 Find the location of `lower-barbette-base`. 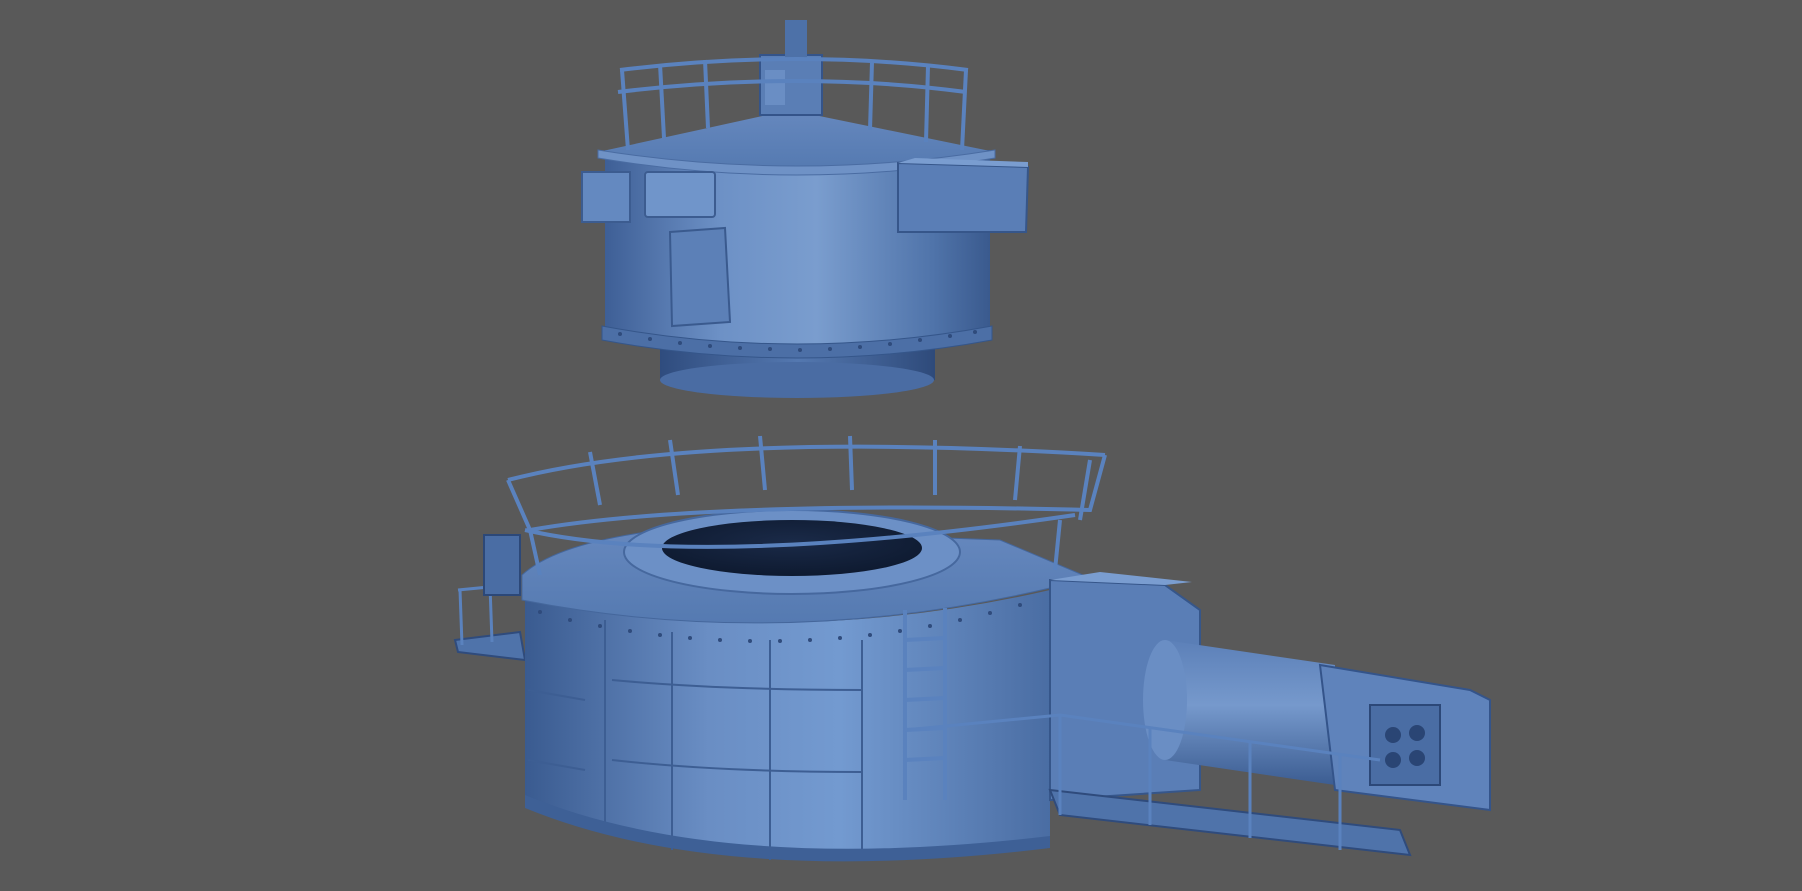

lower-barbette-base is located at coordinates (772, 685).